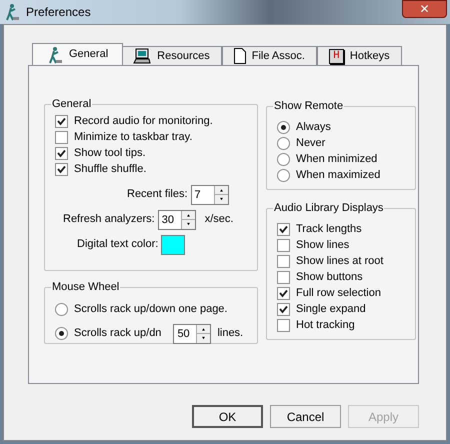  Describe the element at coordinates (328, 208) in the screenshot. I see `group-title: Audio Library Displays` at that location.